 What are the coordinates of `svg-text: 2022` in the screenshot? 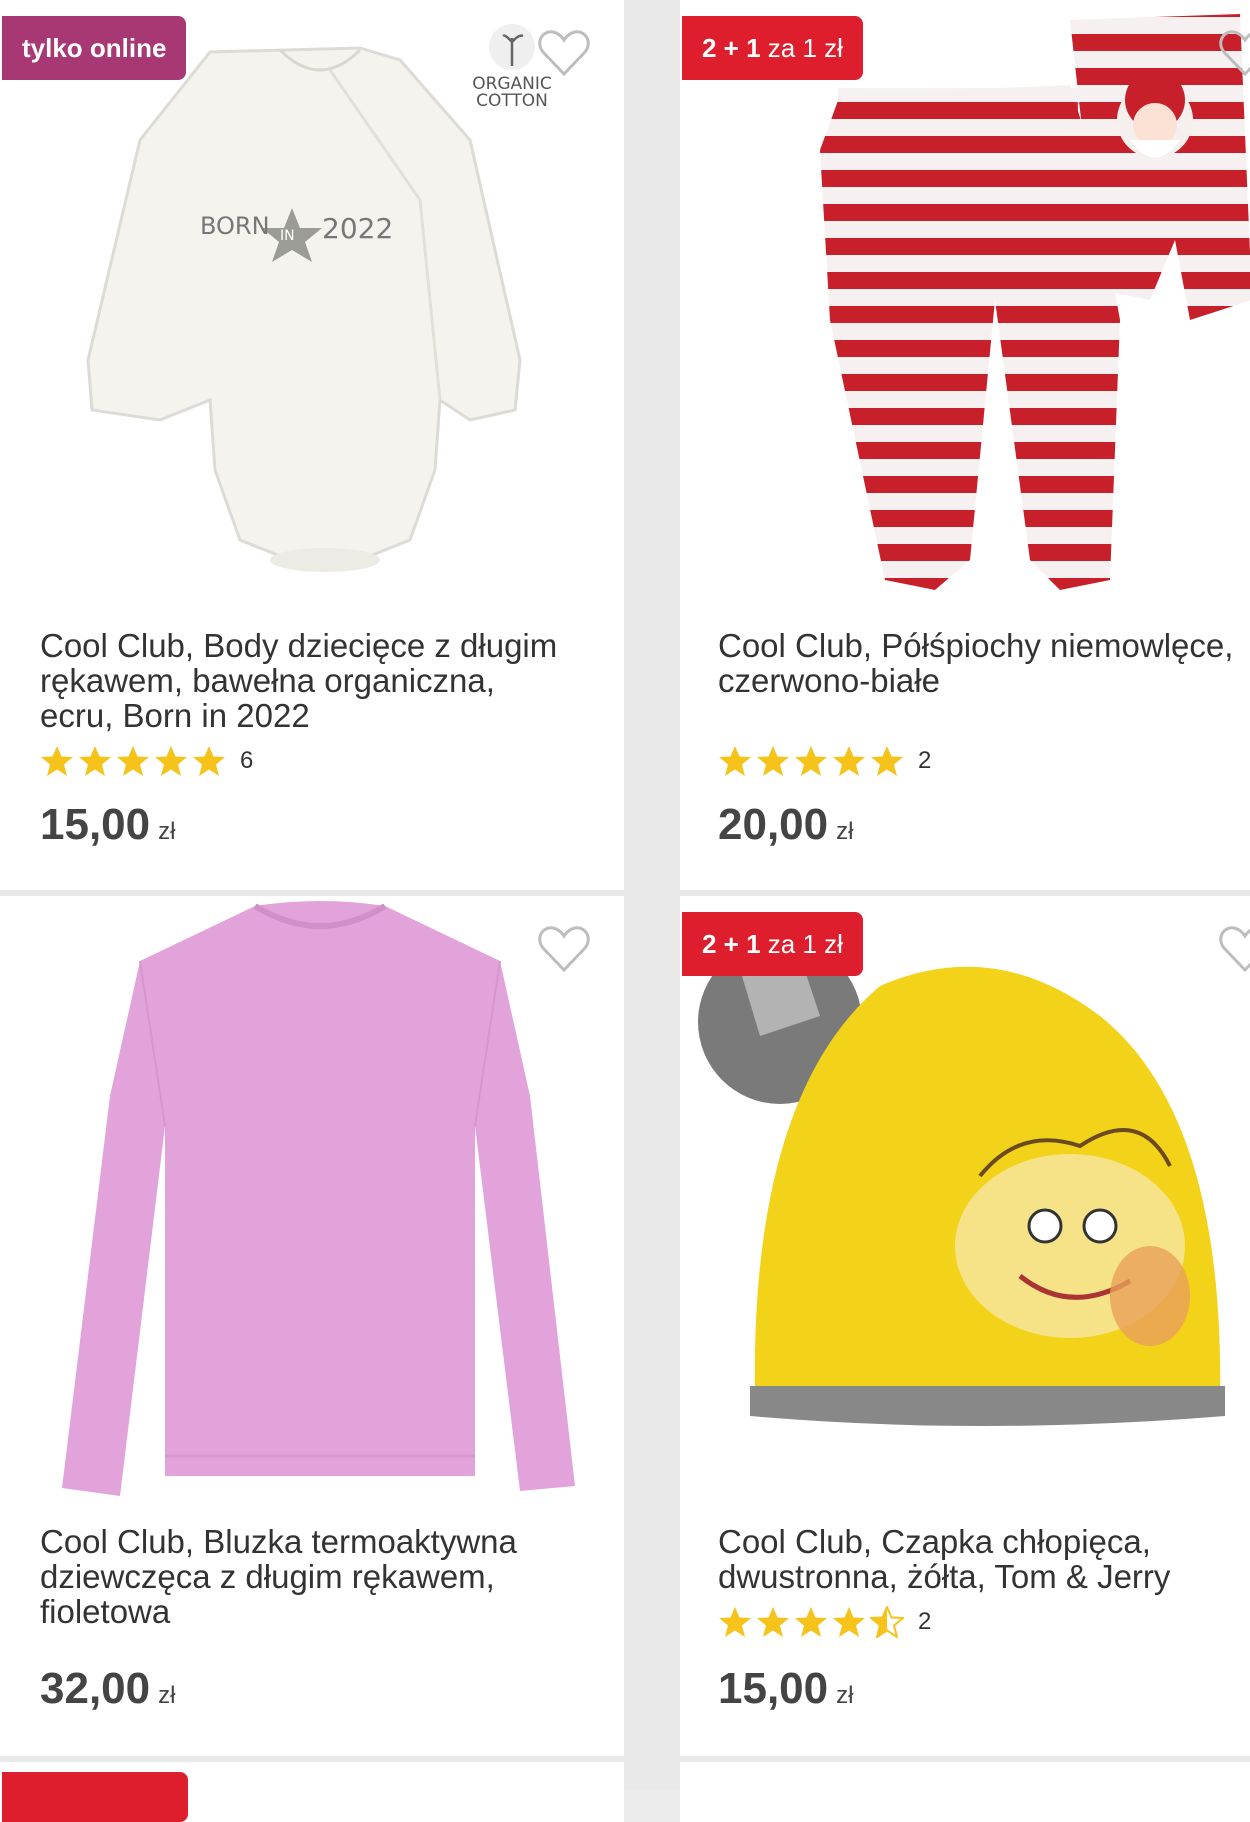 It's located at (357, 228).